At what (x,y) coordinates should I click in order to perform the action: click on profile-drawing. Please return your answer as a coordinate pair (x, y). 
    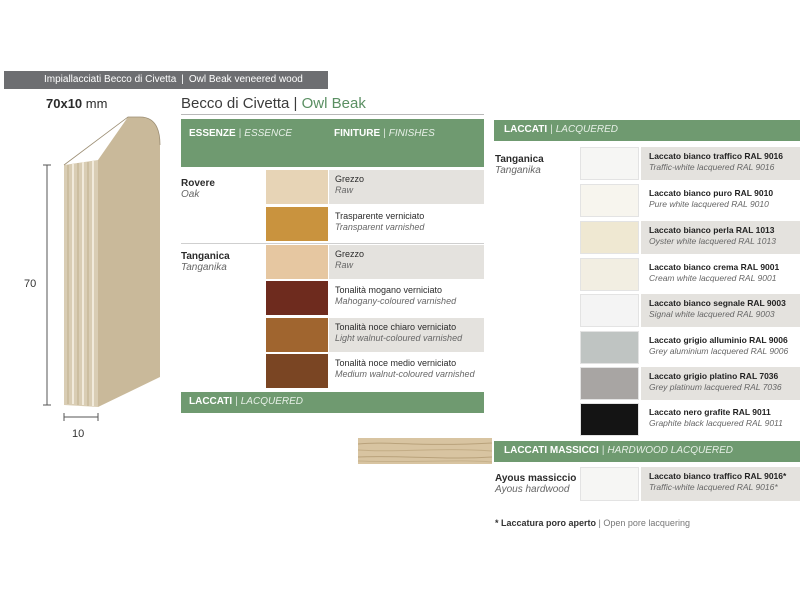
    Looking at the image, I should click on (102, 268).